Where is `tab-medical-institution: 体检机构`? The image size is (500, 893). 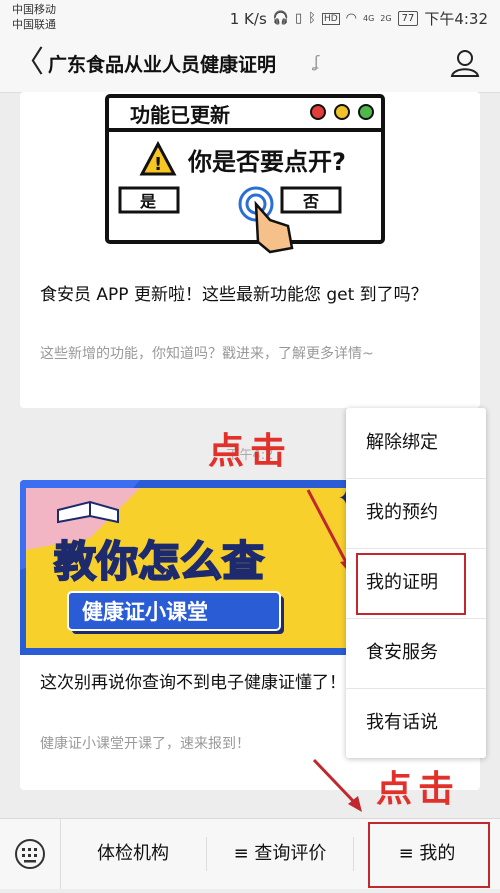 tab-medical-institution: 体检机构 is located at coordinates (133, 854).